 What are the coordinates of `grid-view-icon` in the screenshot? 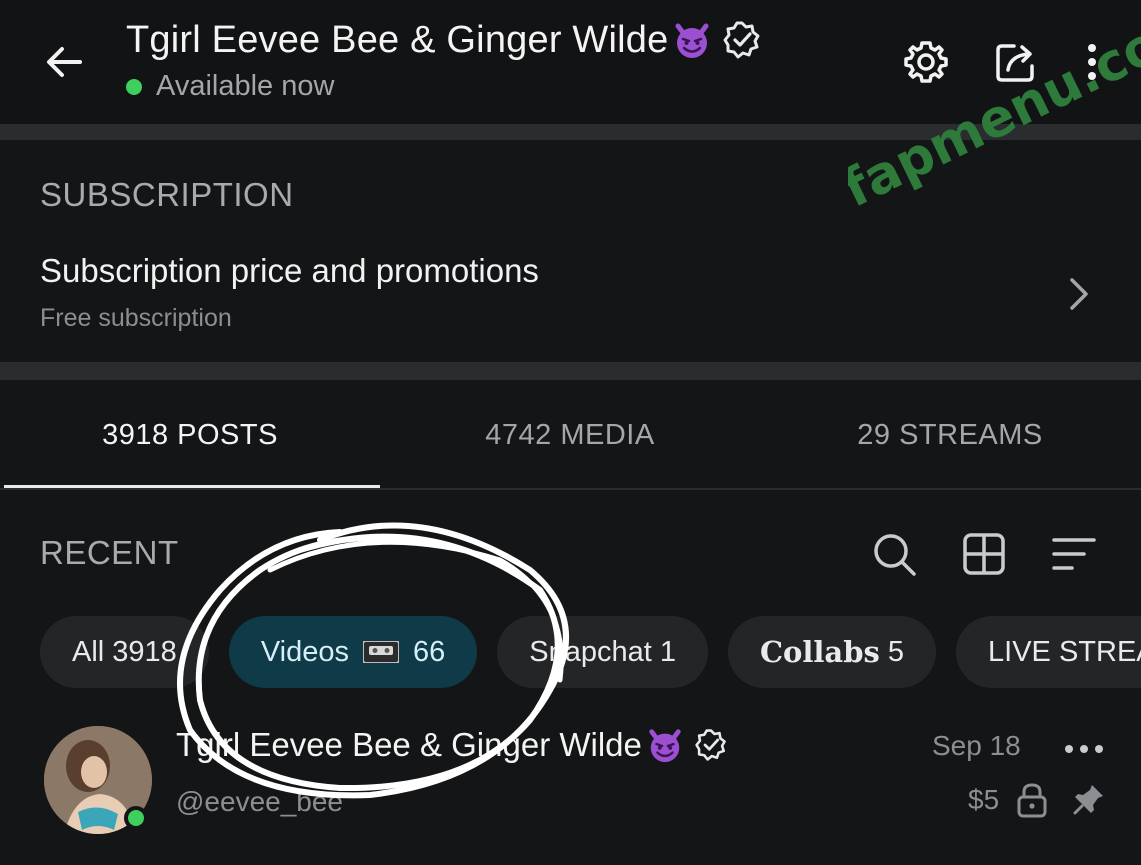 It's located at (984, 554).